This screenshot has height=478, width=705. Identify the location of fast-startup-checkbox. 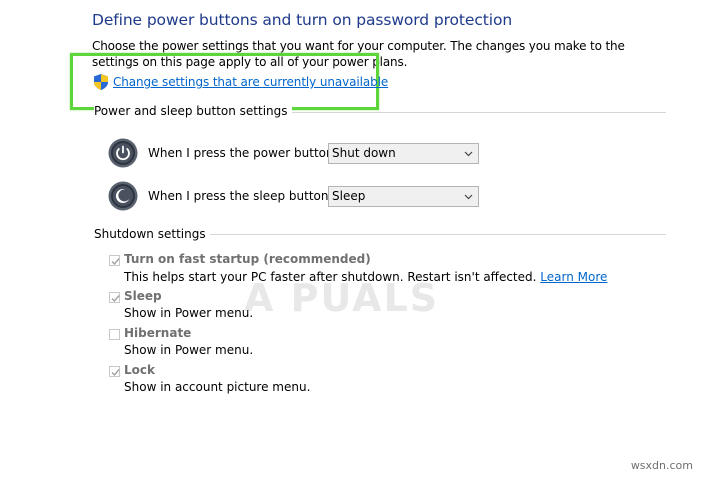
(114, 260).